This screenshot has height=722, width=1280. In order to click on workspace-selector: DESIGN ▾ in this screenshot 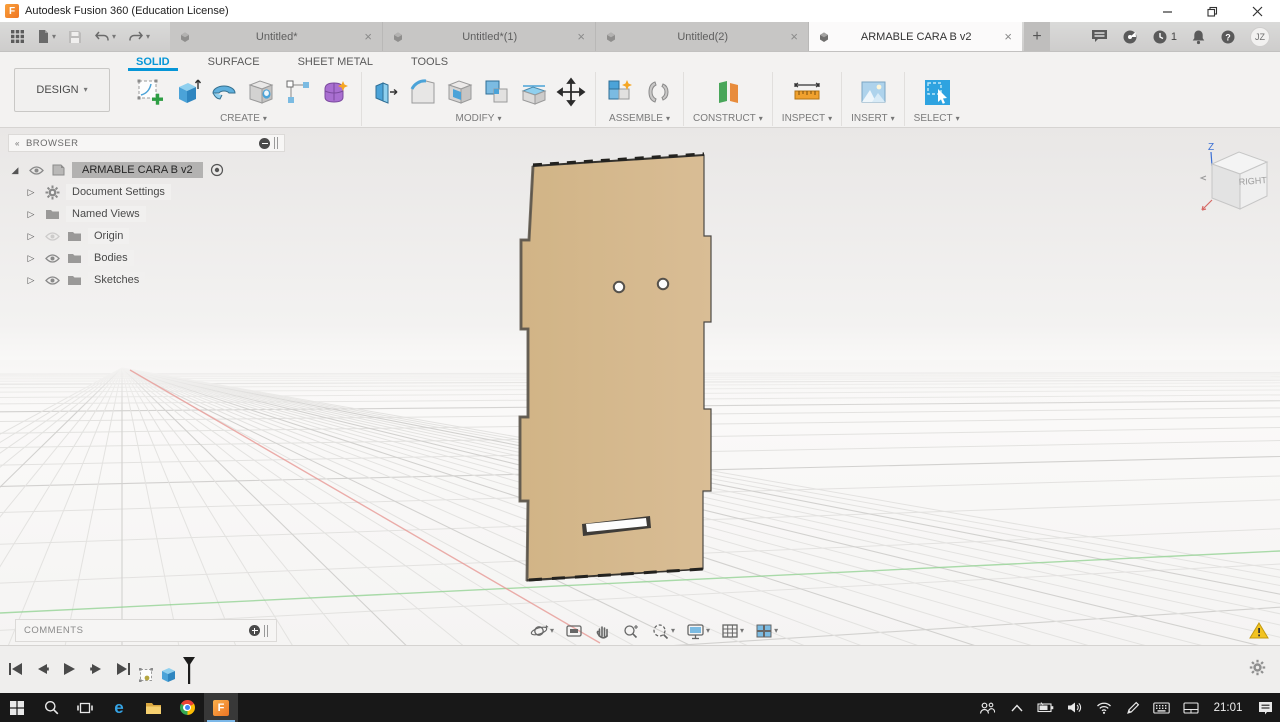, I will do `click(62, 90)`.